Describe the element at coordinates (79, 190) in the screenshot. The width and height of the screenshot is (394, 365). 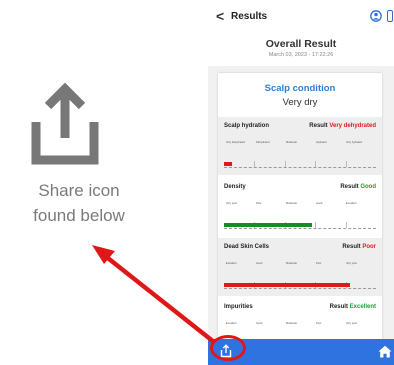
I see `caption-line-1: Share icon` at that location.